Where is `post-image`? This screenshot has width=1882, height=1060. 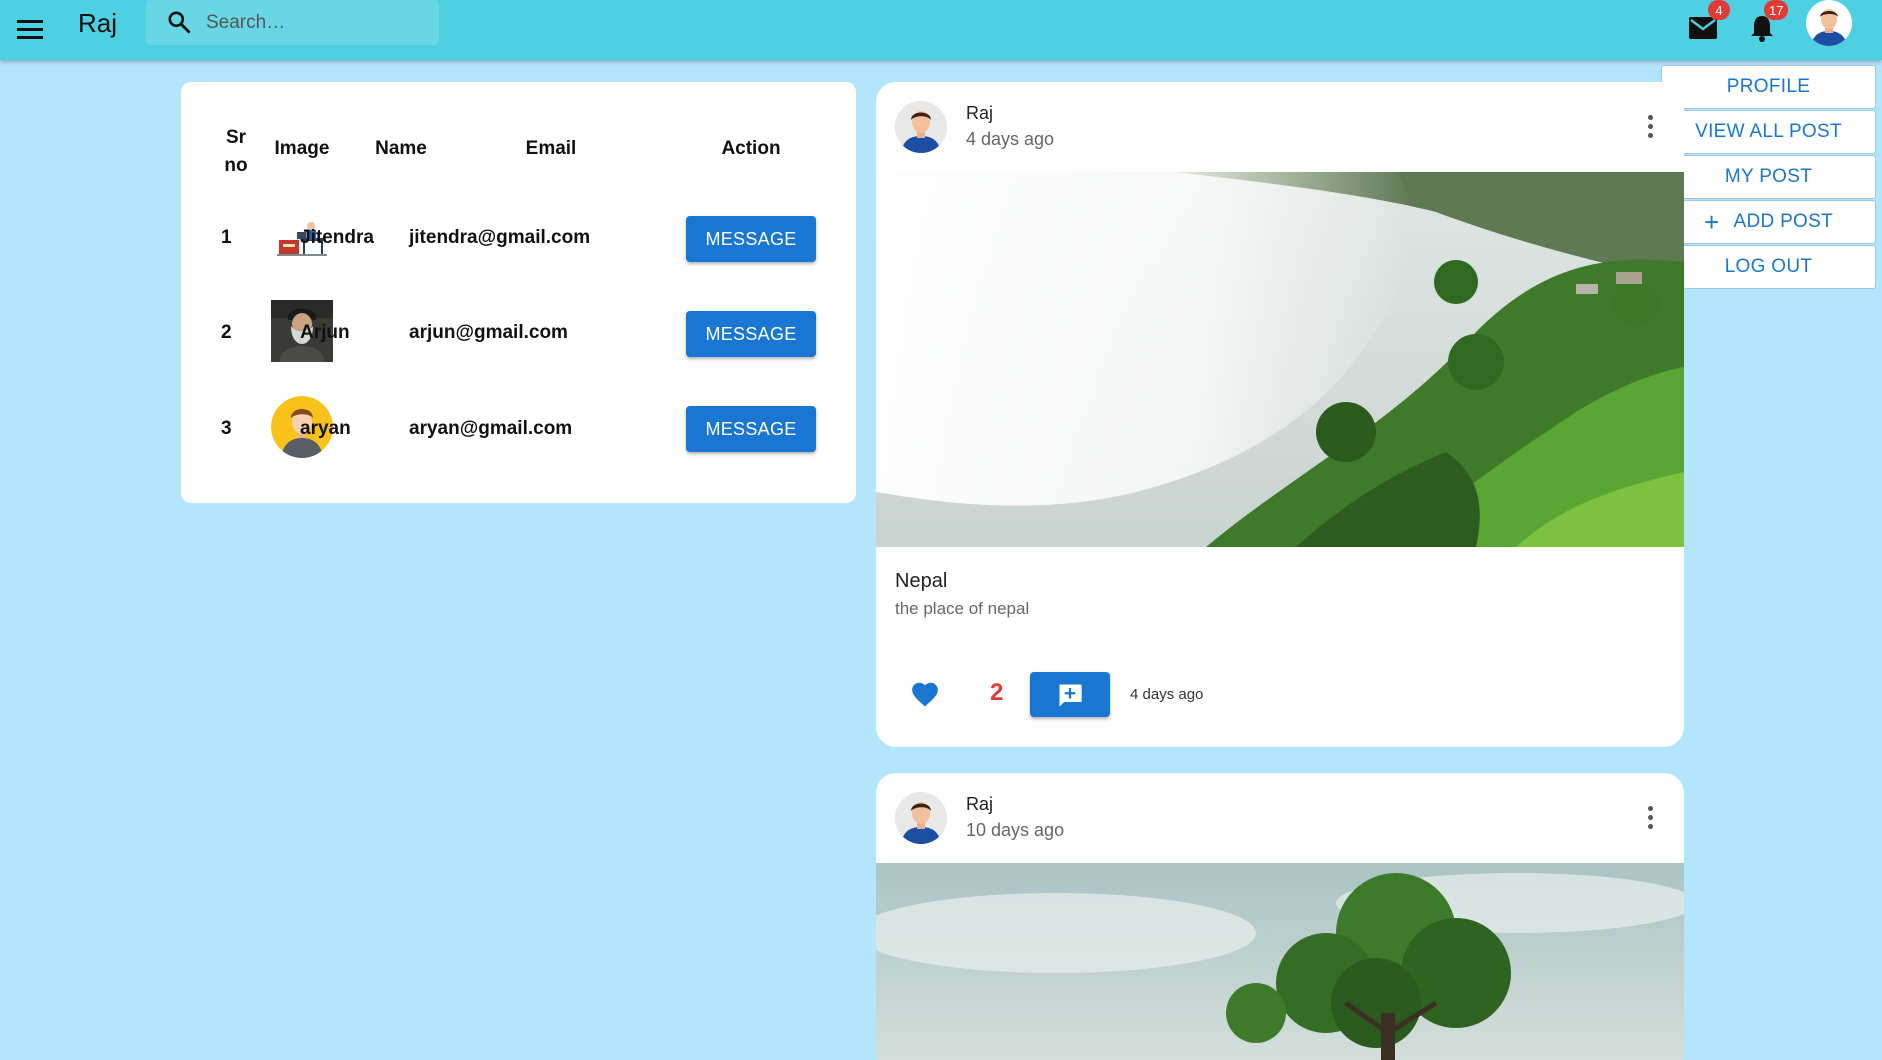
post-image is located at coordinates (1280, 961).